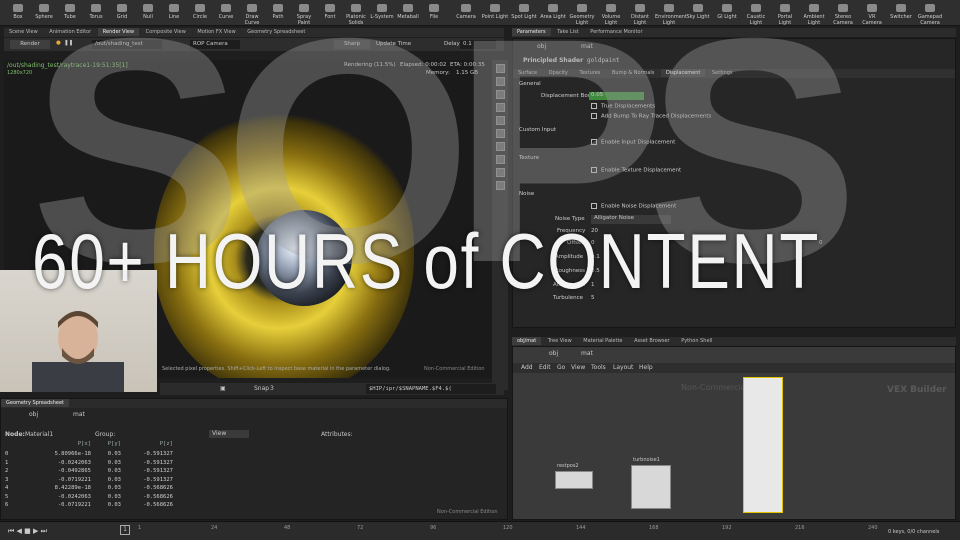  I want to click on snapshot-bar: ▣ Snap 3 $HIP/ipr/$SNAPNAME.$F4.$(, so click(332, 389).